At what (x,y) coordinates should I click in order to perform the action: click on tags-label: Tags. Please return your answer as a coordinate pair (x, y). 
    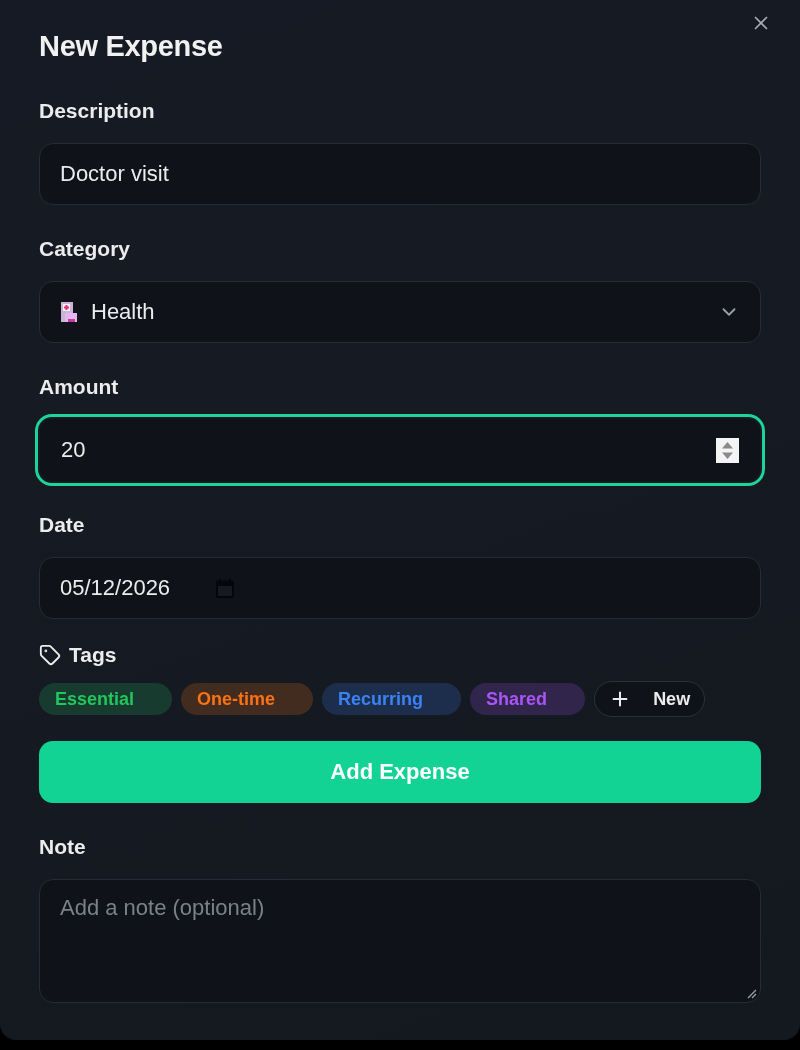
    Looking at the image, I should click on (93, 655).